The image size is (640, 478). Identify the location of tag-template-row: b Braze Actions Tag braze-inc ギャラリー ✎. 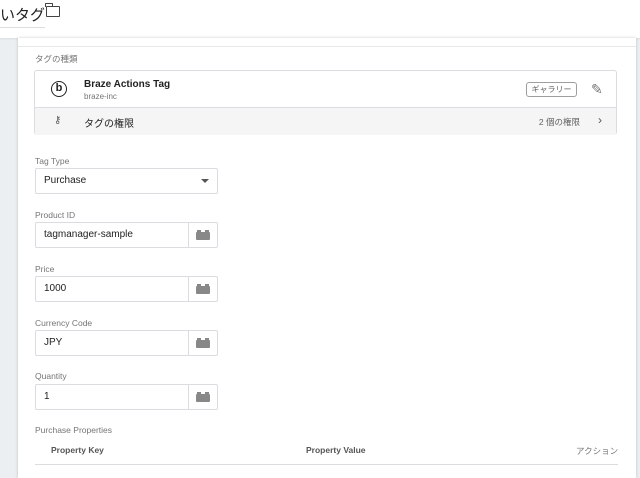
(325, 89).